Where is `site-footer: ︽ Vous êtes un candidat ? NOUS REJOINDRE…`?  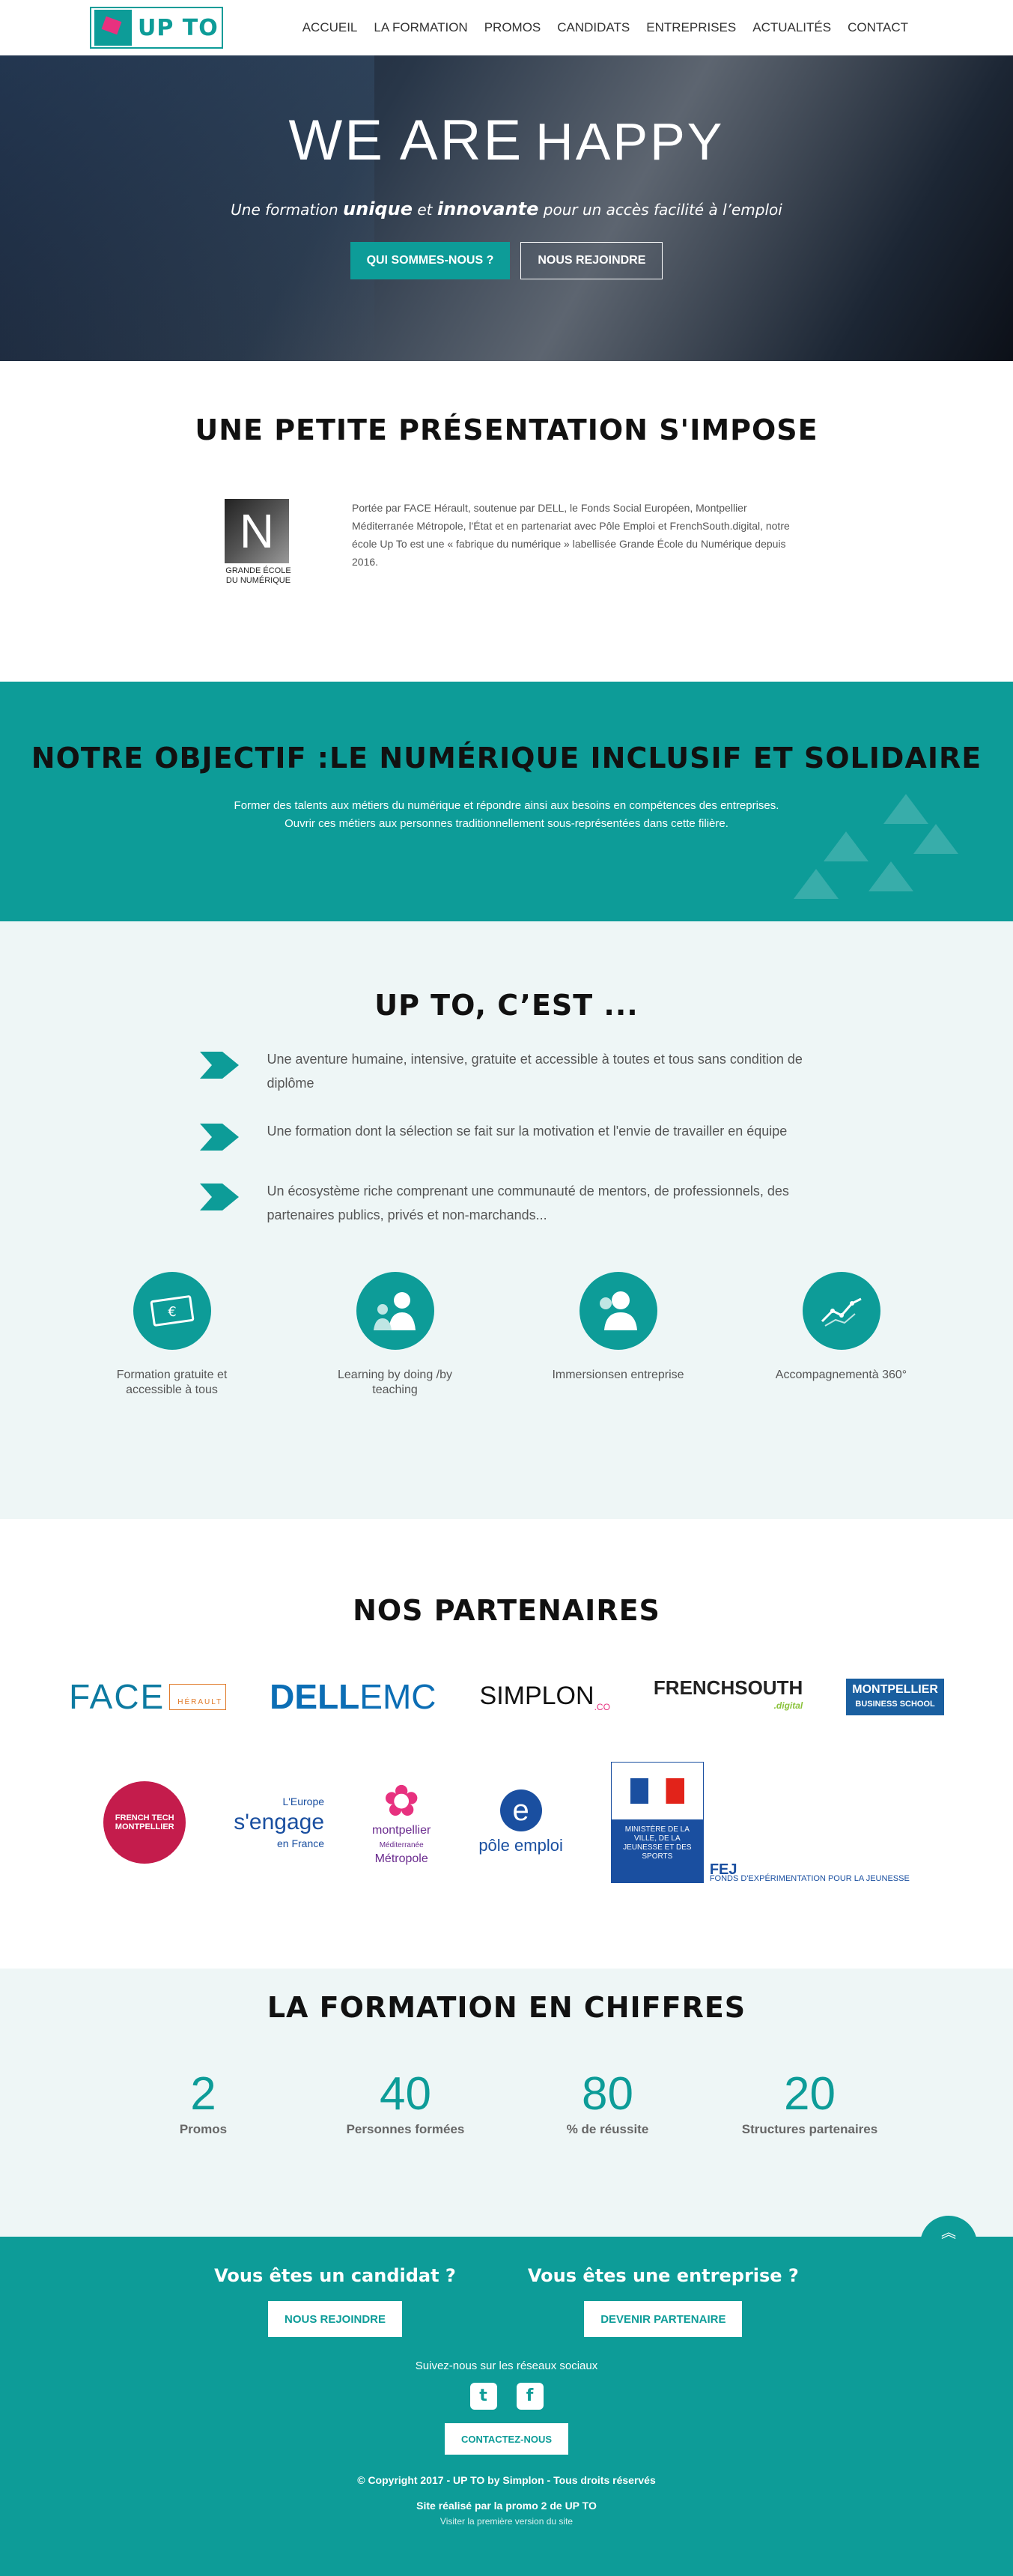
site-footer: ︽ Vous êtes un candidat ? NOUS REJOINDRE… is located at coordinates (506, 2396).